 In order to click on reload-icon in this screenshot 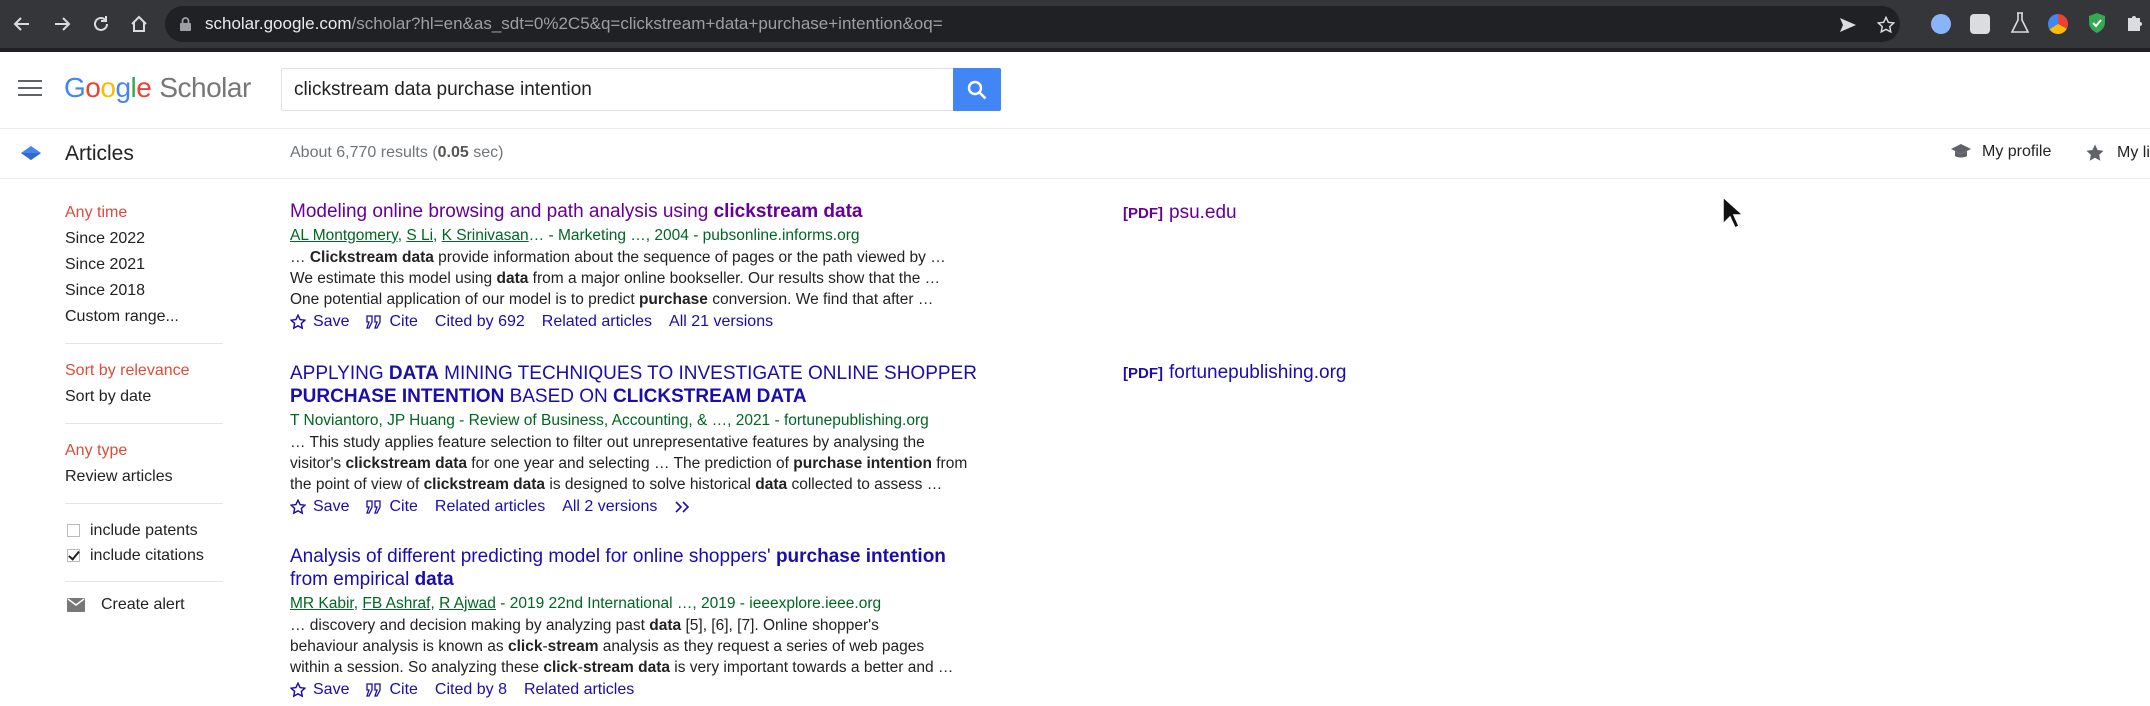, I will do `click(101, 24)`.